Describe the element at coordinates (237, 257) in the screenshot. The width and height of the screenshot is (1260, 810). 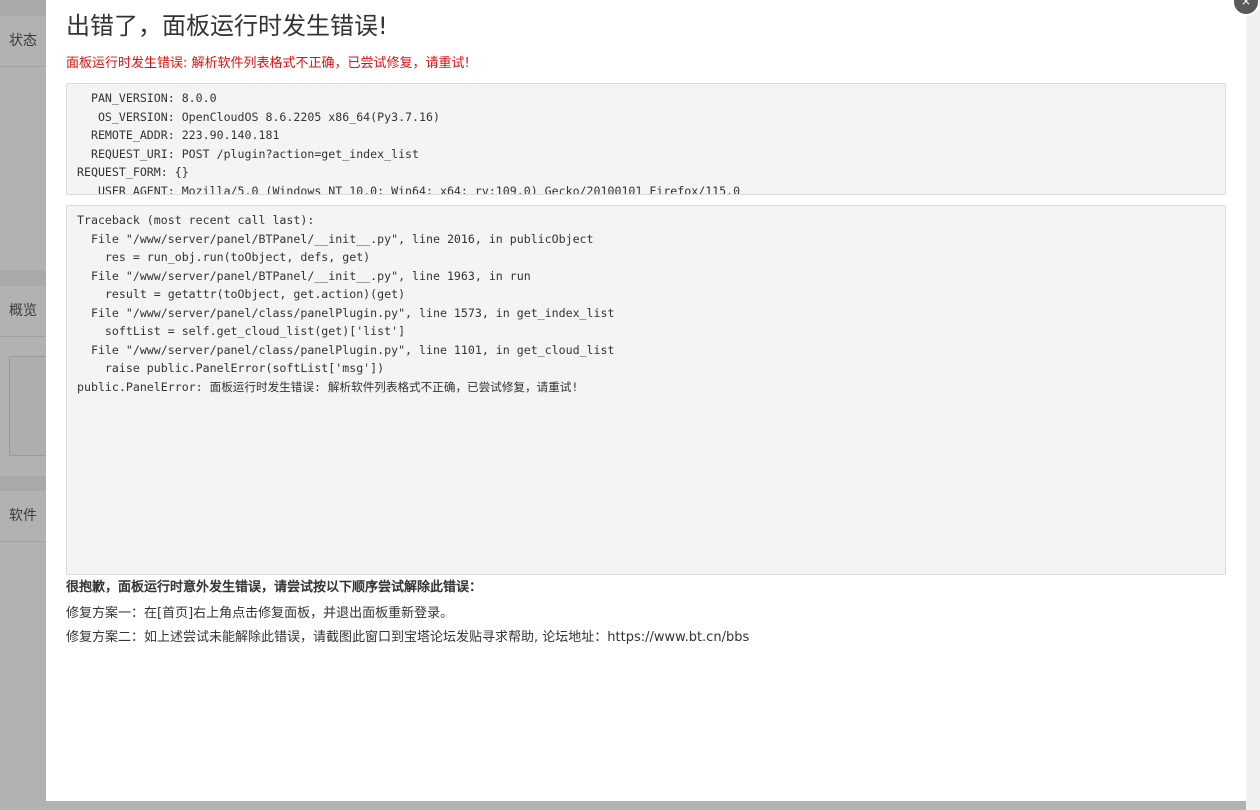
I see `traceback-line: res = run_obj.run(toObject, defs, get)` at that location.